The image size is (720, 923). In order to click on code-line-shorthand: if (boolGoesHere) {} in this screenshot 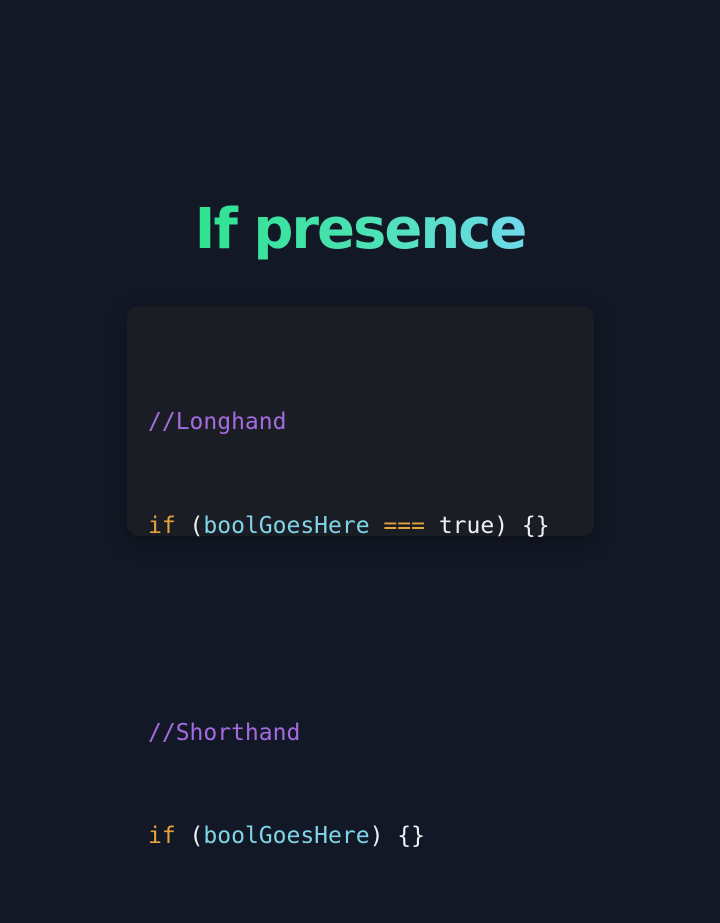, I will do `click(349, 836)`.